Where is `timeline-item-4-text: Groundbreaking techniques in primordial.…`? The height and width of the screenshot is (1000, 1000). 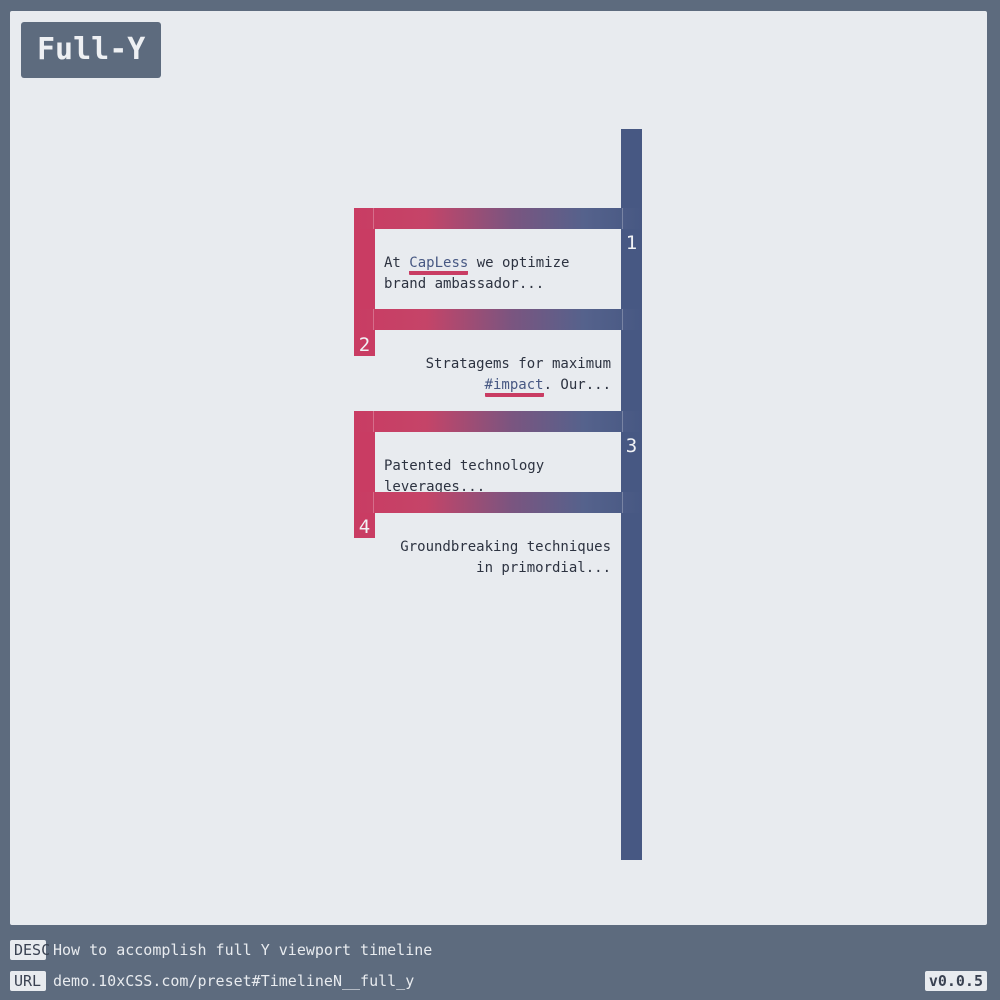
timeline-item-4-text: Groundbreaking techniques in primordial.… is located at coordinates (505, 557).